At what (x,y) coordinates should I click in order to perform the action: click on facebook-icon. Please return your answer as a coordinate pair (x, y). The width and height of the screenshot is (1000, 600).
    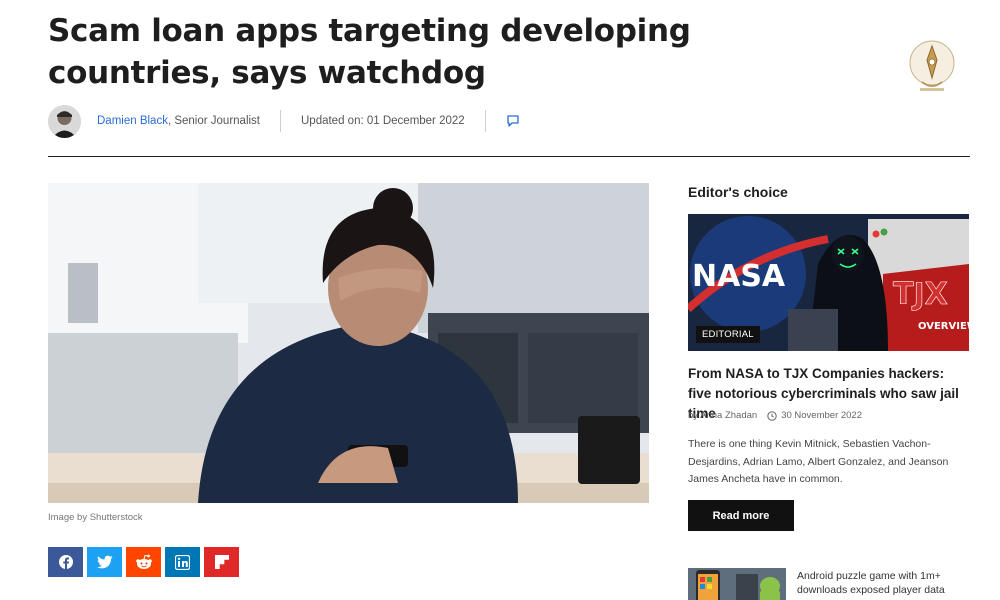
    Looking at the image, I should click on (65, 562).